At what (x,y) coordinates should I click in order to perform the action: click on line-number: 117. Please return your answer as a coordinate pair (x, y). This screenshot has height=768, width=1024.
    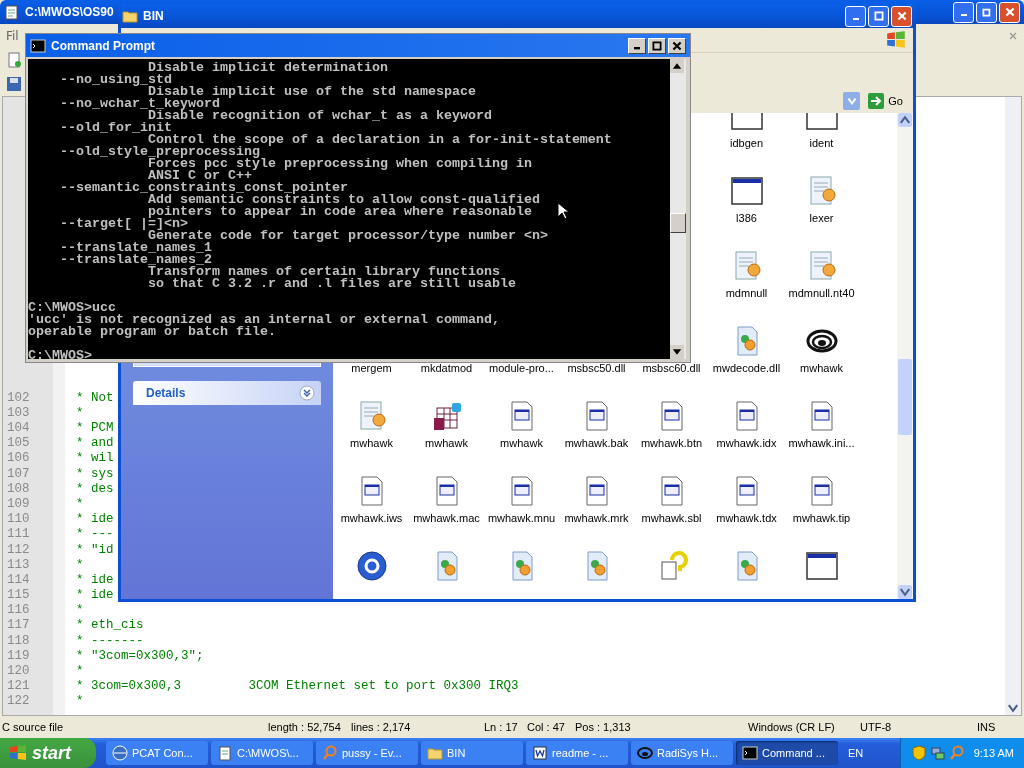
    Looking at the image, I should click on (18, 625).